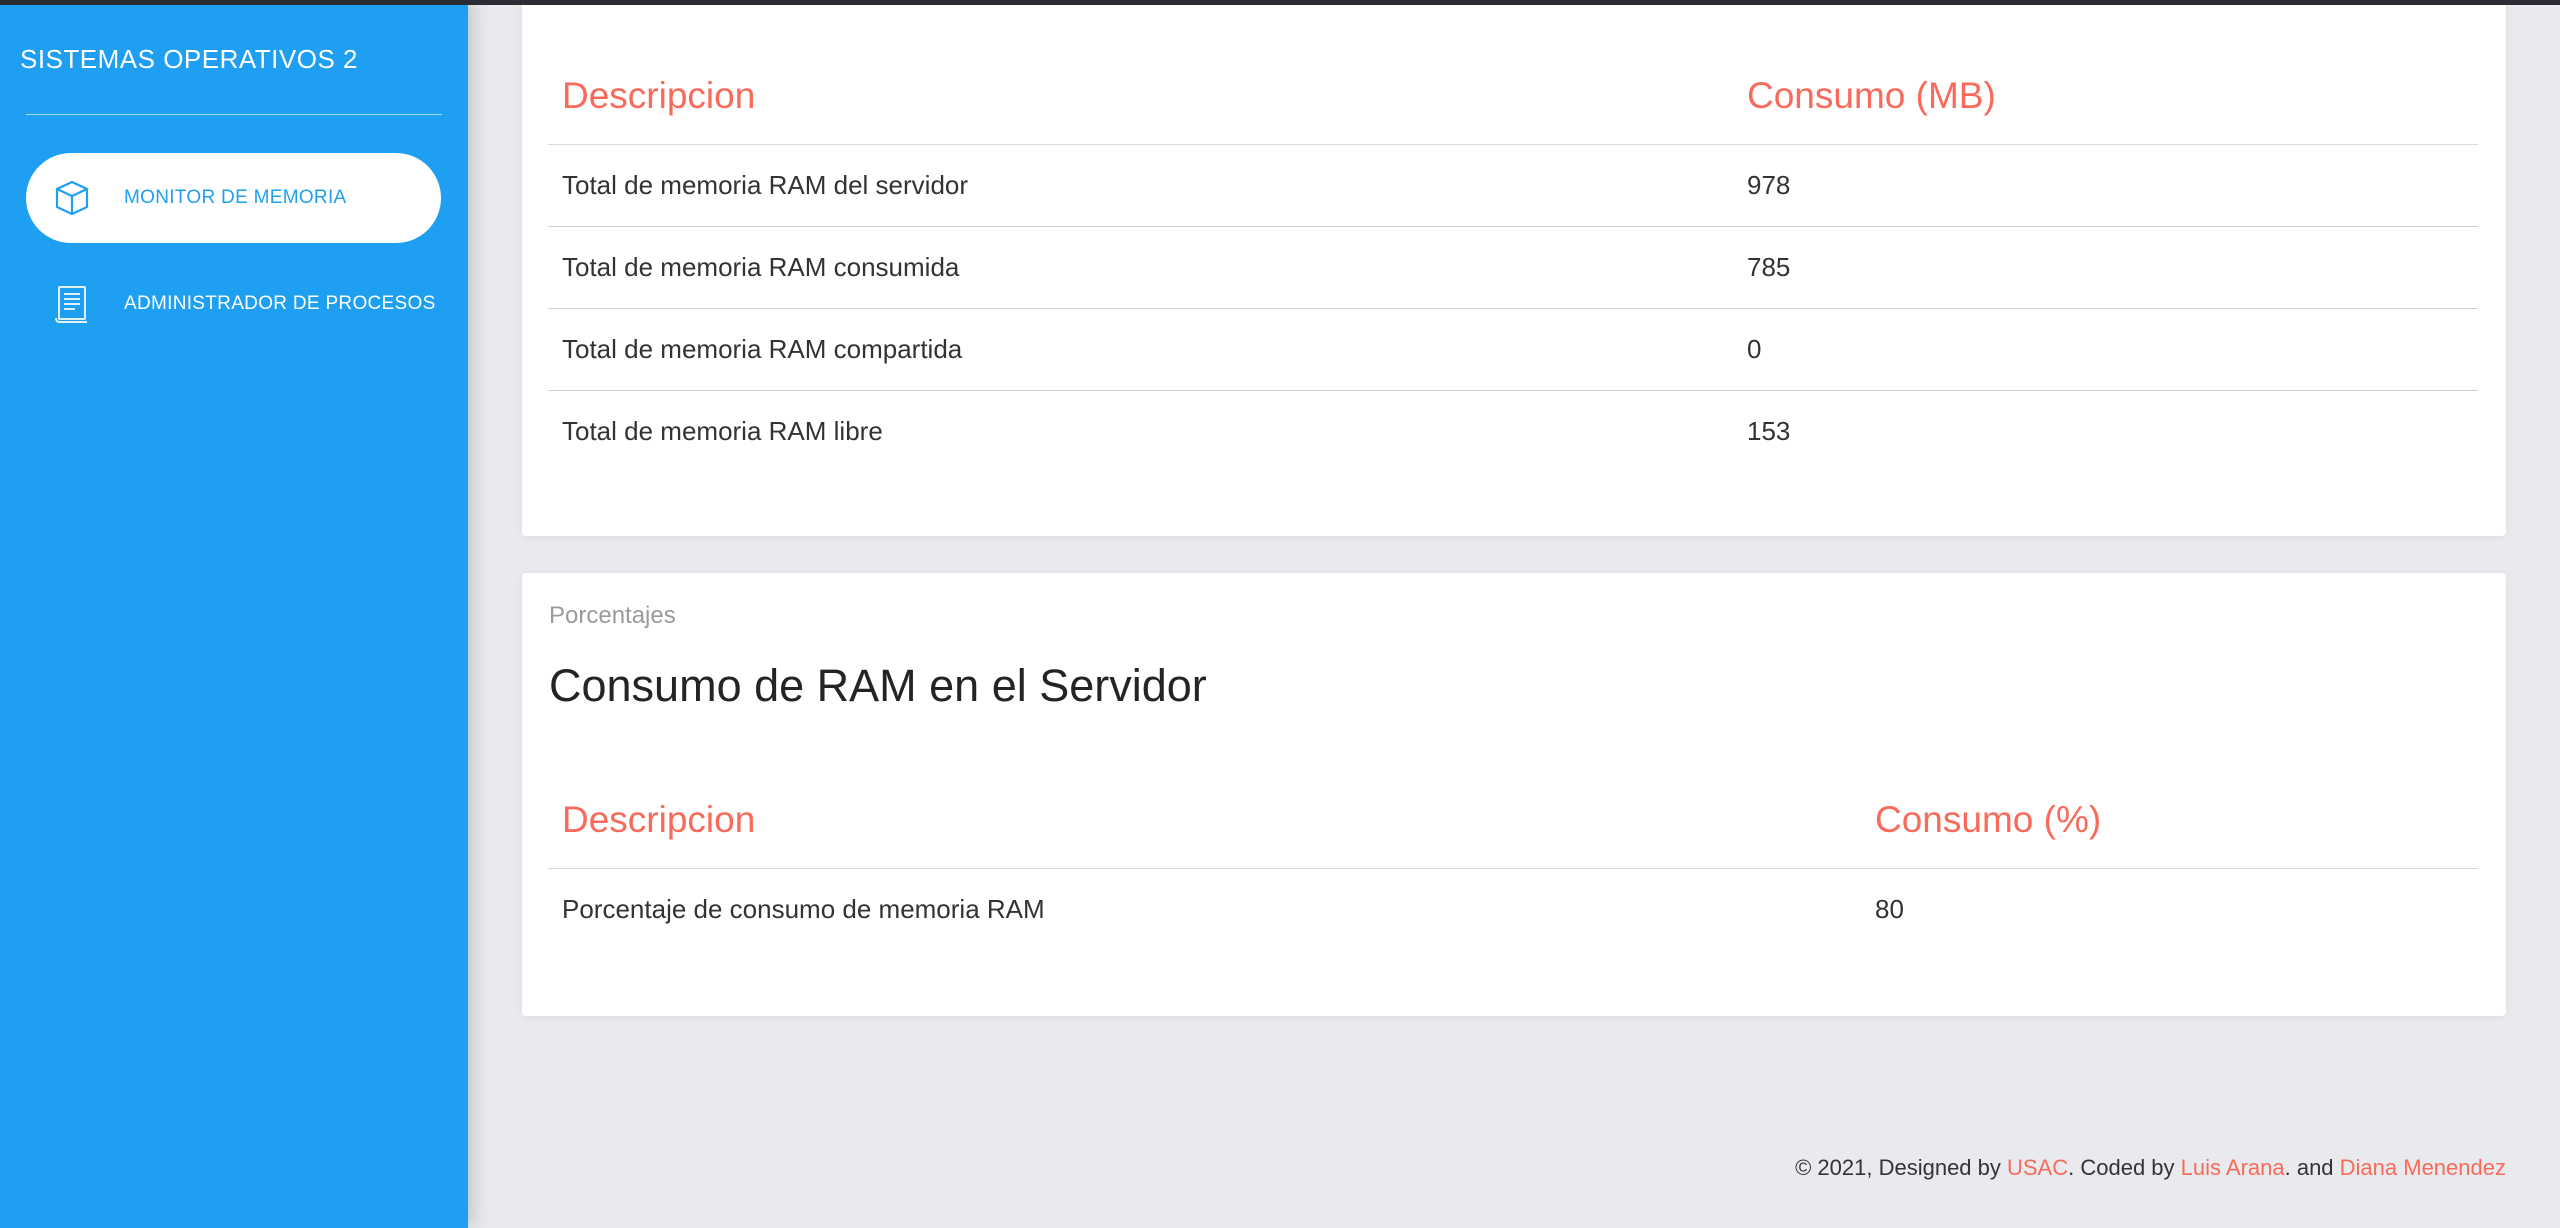  Describe the element at coordinates (2169, 820) in the screenshot. I see `column-header-consumption: Consumo (%)` at that location.